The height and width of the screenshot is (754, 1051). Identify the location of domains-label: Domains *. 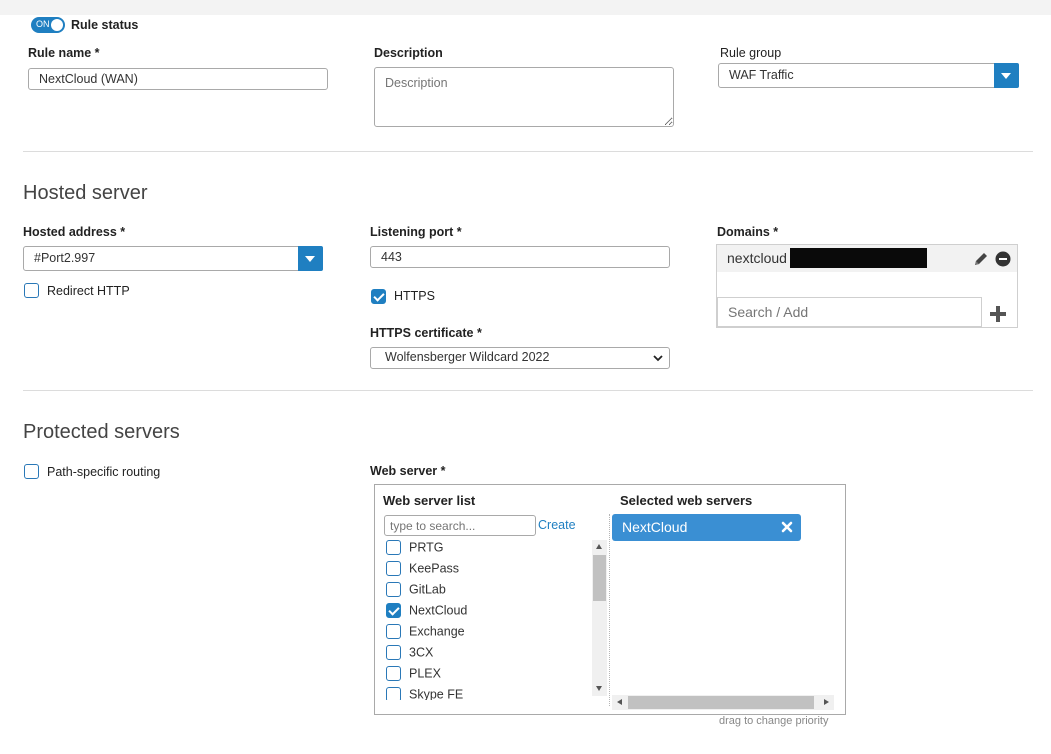
(748, 232).